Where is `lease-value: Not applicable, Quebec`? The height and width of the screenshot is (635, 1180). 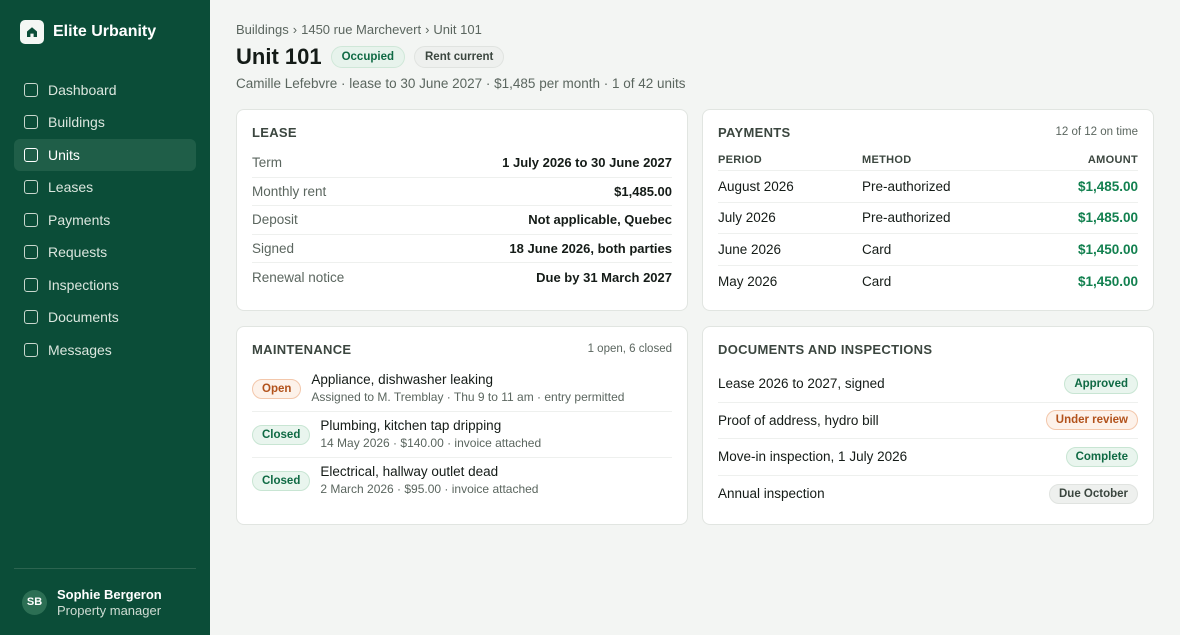 lease-value: Not applicable, Quebec is located at coordinates (600, 220).